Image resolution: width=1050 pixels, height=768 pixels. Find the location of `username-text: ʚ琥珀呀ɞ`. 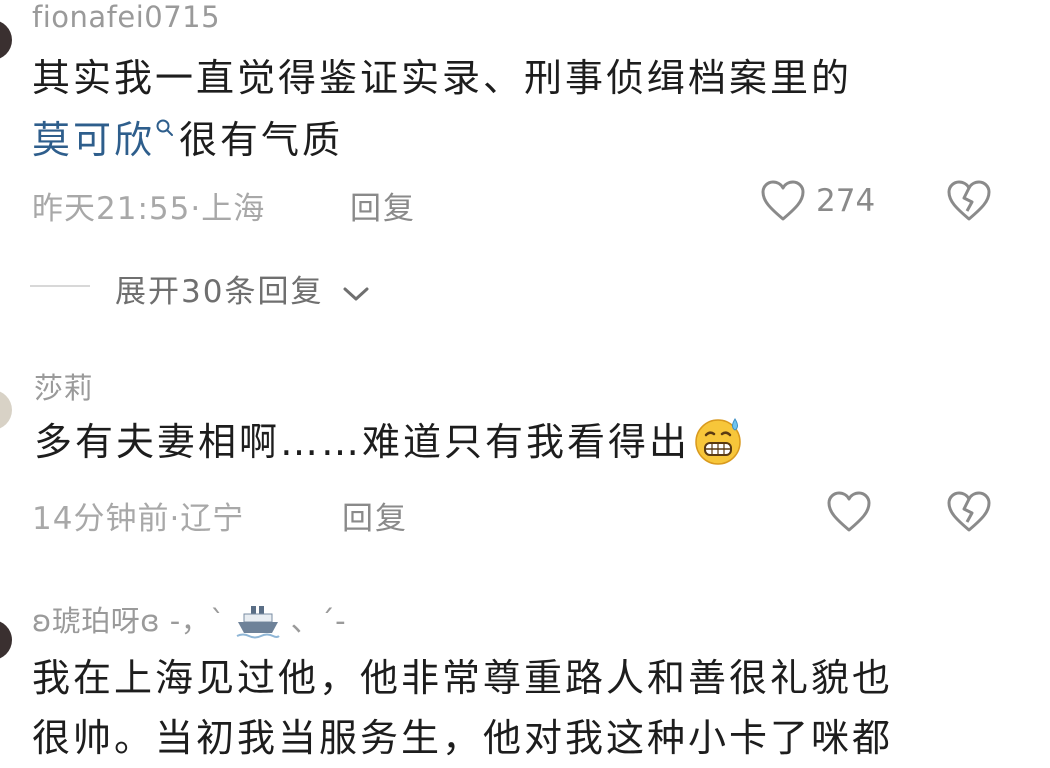

username-text: ʚ琥珀呀ɞ is located at coordinates (96, 621).